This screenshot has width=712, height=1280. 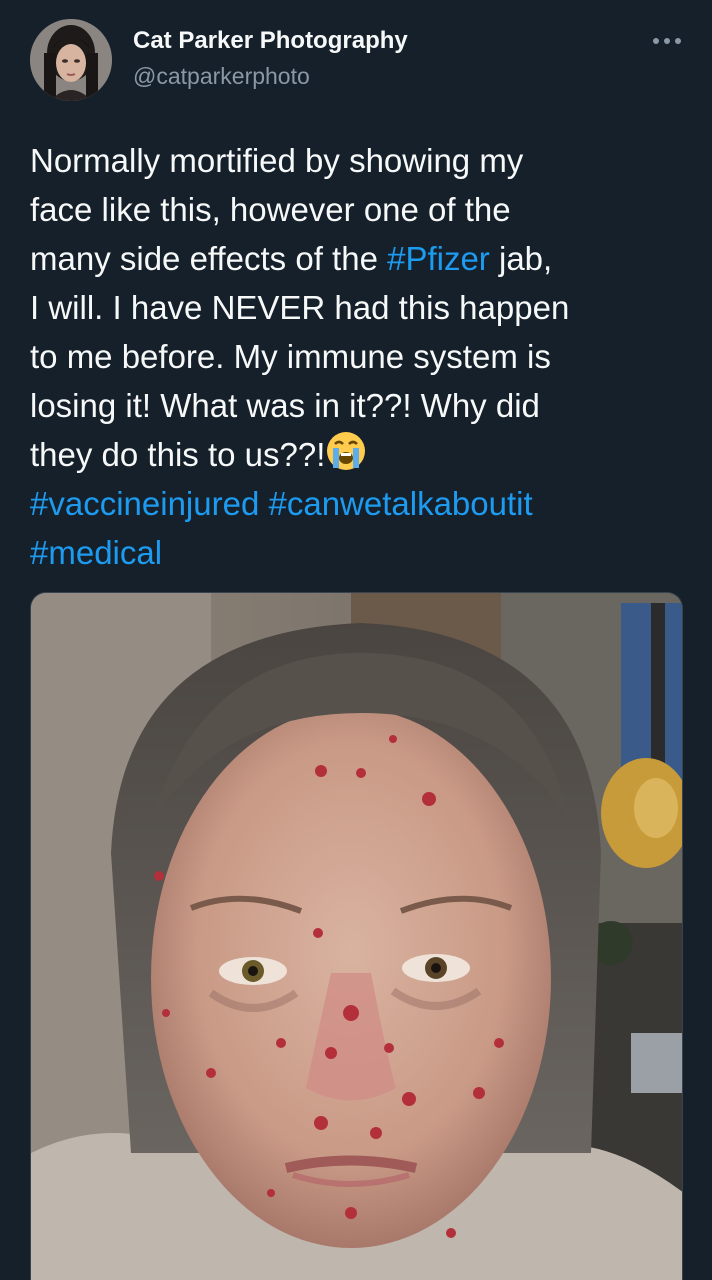 I want to click on hashtag-link: #vaccineinjured, so click(x=144, y=503).